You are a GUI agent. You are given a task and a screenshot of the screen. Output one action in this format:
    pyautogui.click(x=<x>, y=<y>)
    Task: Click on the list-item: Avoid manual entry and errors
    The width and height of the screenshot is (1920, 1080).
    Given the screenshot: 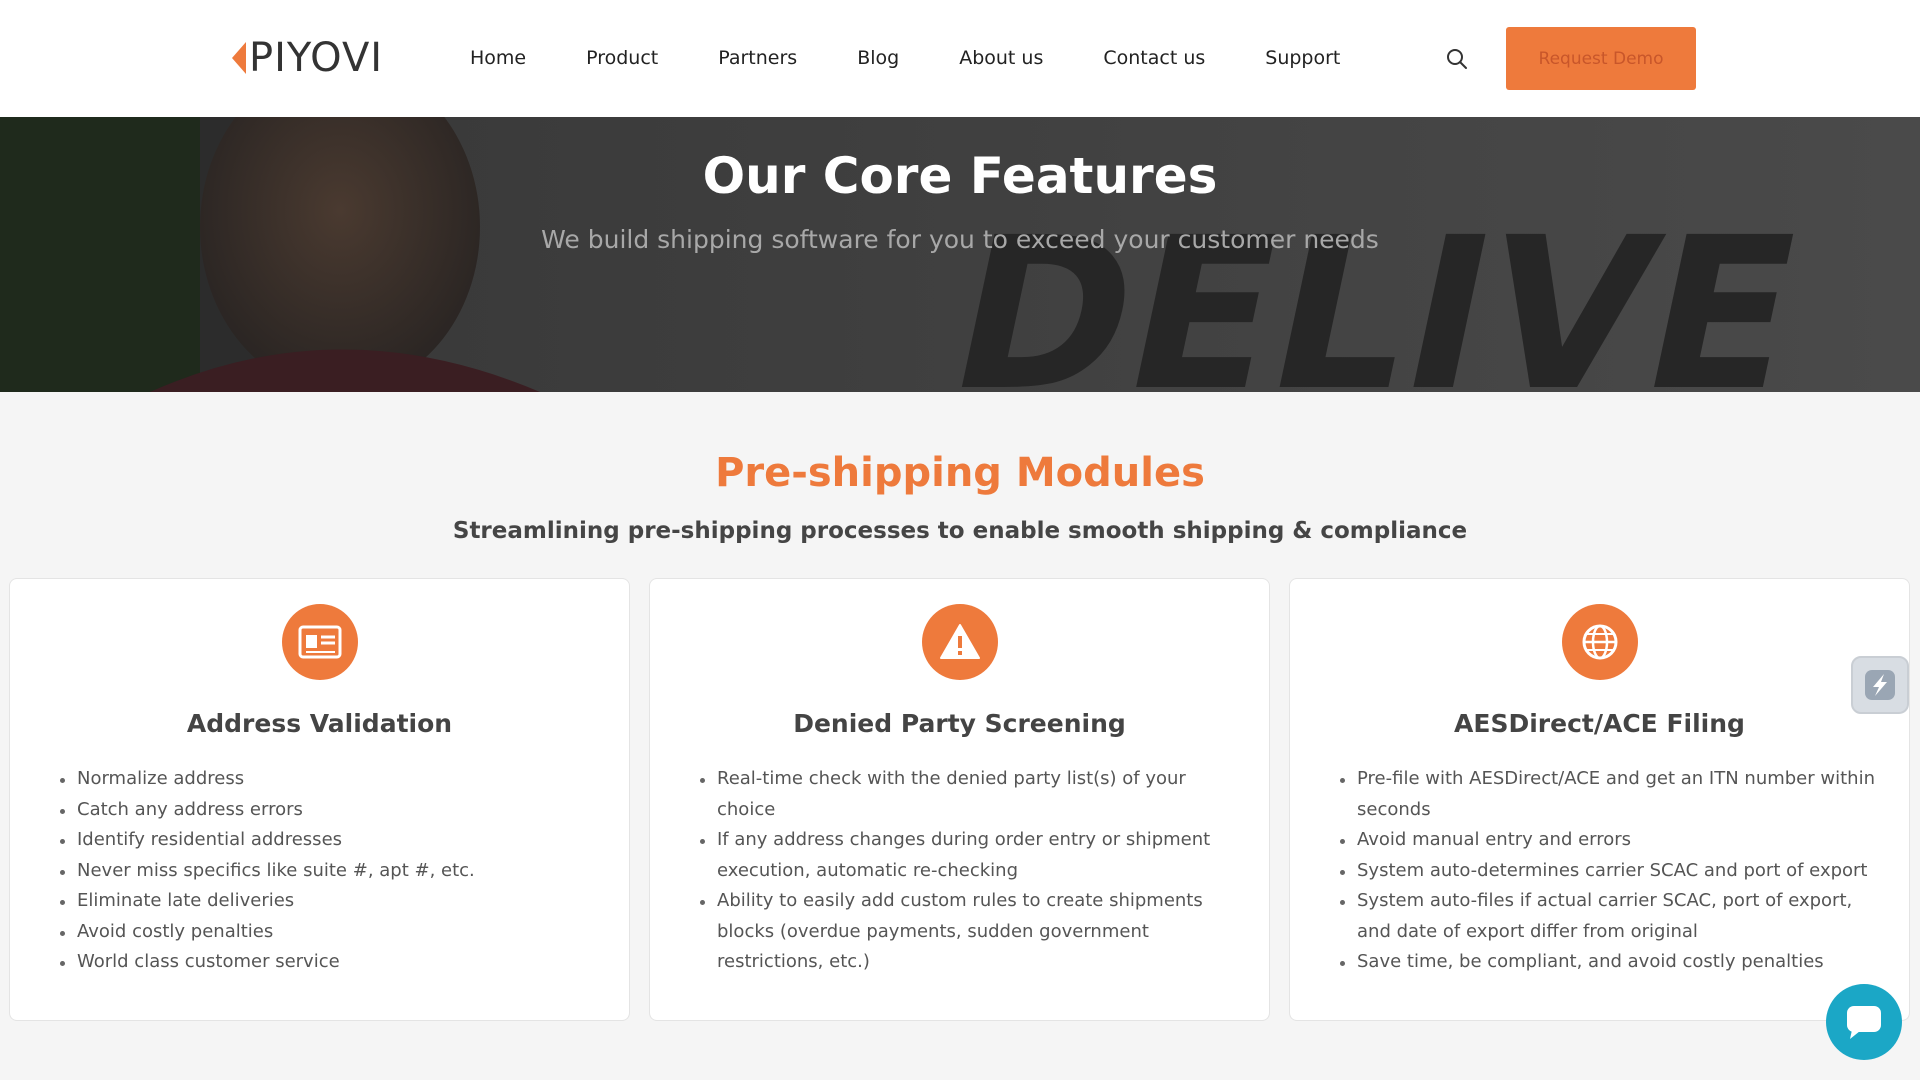 What is the action you would take?
    pyautogui.click(x=1614, y=840)
    